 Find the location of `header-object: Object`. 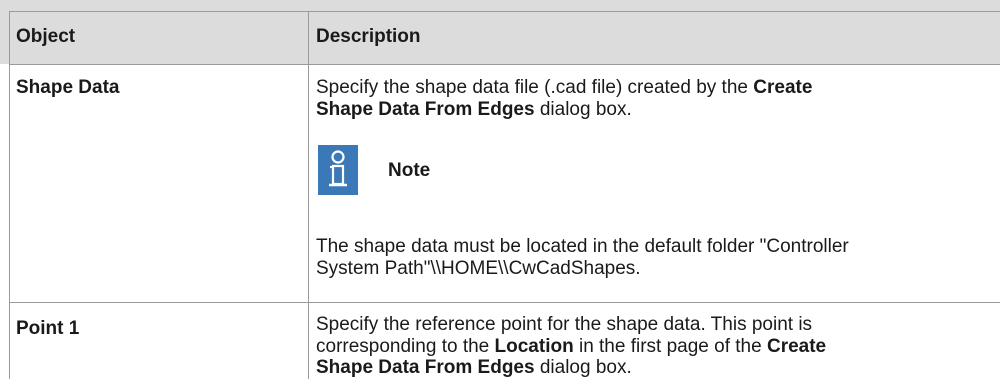

header-object: Object is located at coordinates (46, 36).